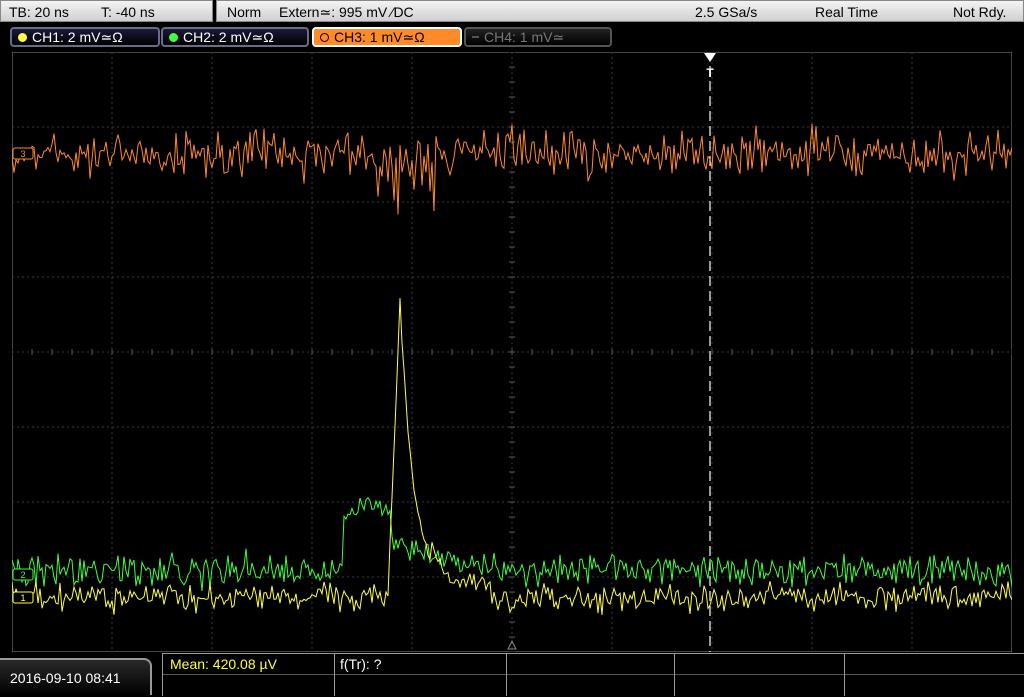 The height and width of the screenshot is (697, 1024). I want to click on ch2-offset-marker: 2, so click(23, 574).